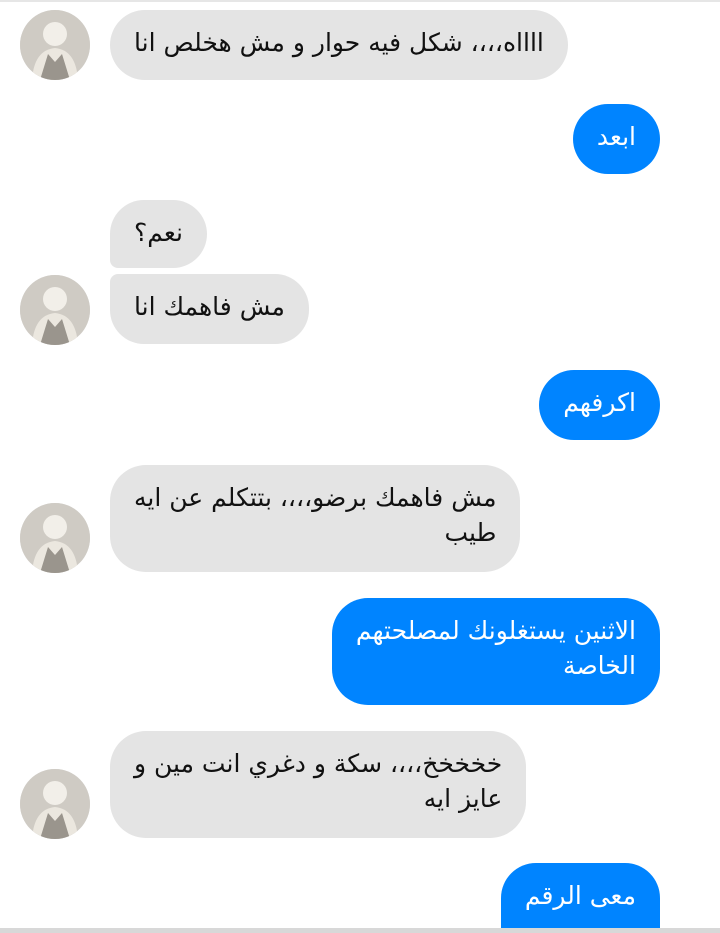 This screenshot has height=933, width=720. Describe the element at coordinates (580, 898) in the screenshot. I see `outgoing-message: معى الرقم` at that location.